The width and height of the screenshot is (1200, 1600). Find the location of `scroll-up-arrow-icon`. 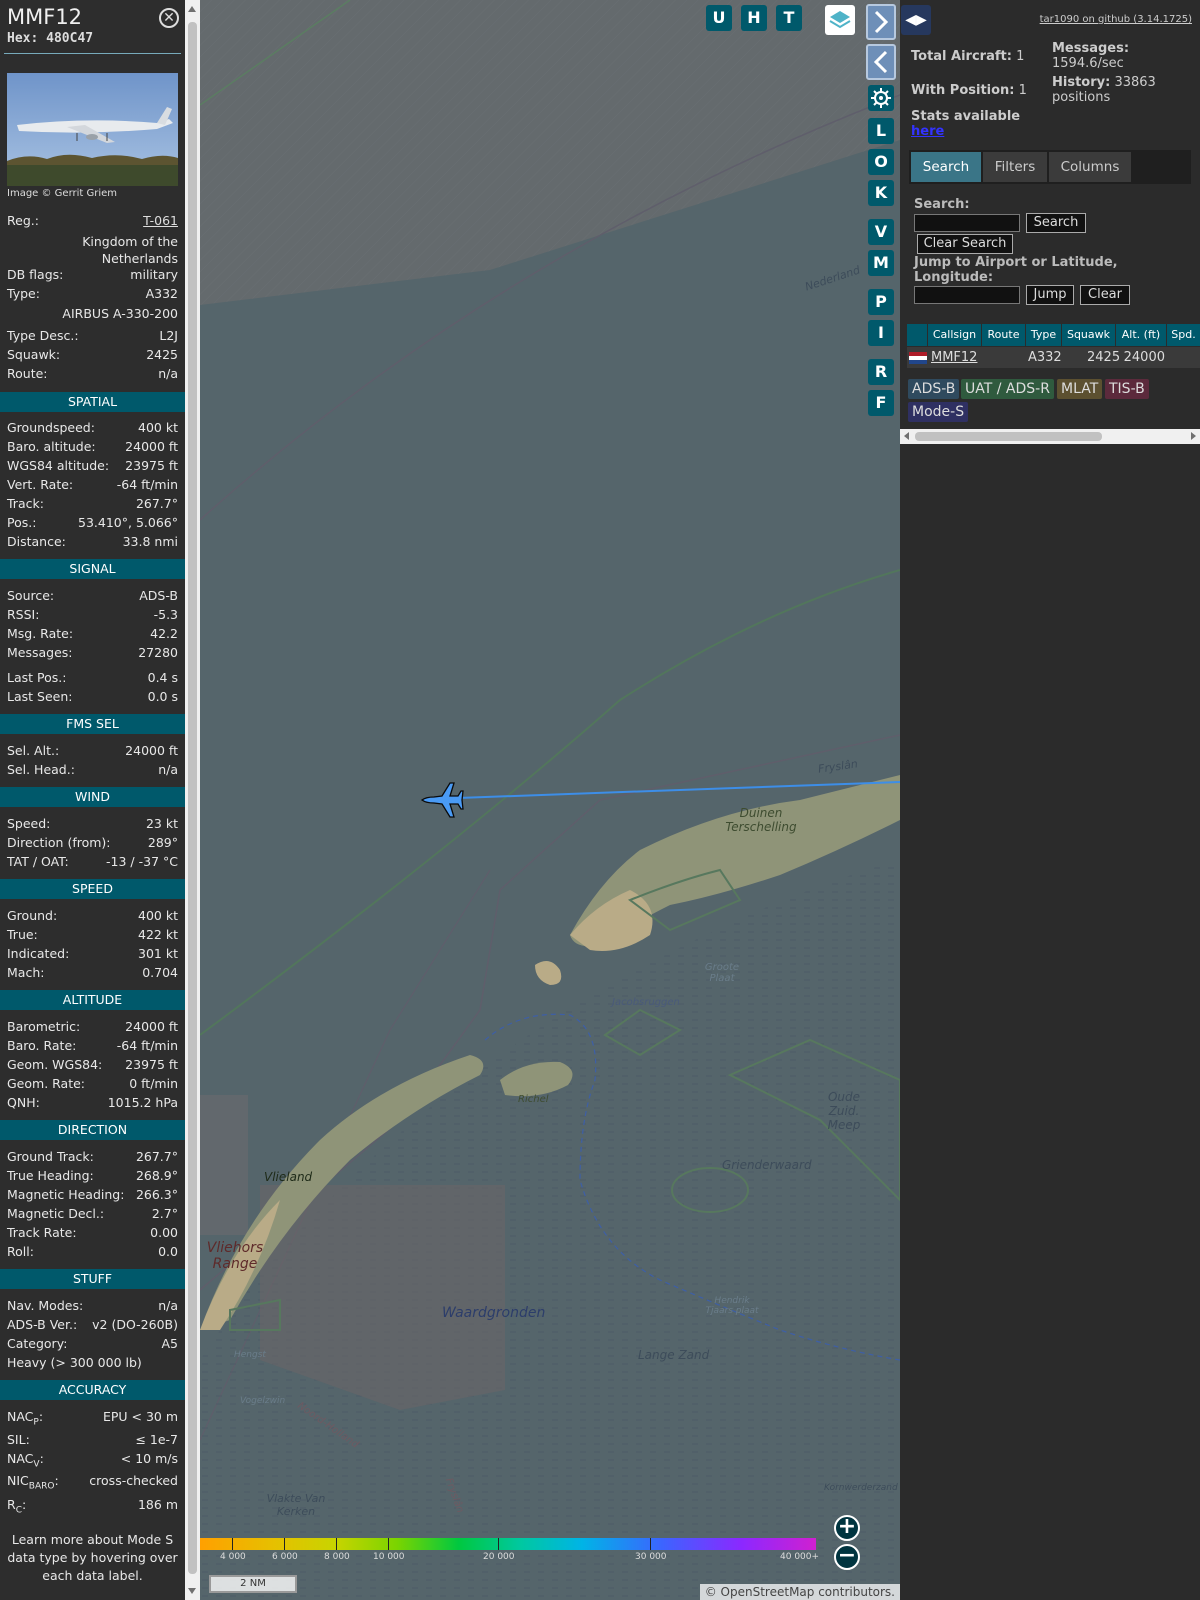

scroll-up-arrow-icon is located at coordinates (192, 9).